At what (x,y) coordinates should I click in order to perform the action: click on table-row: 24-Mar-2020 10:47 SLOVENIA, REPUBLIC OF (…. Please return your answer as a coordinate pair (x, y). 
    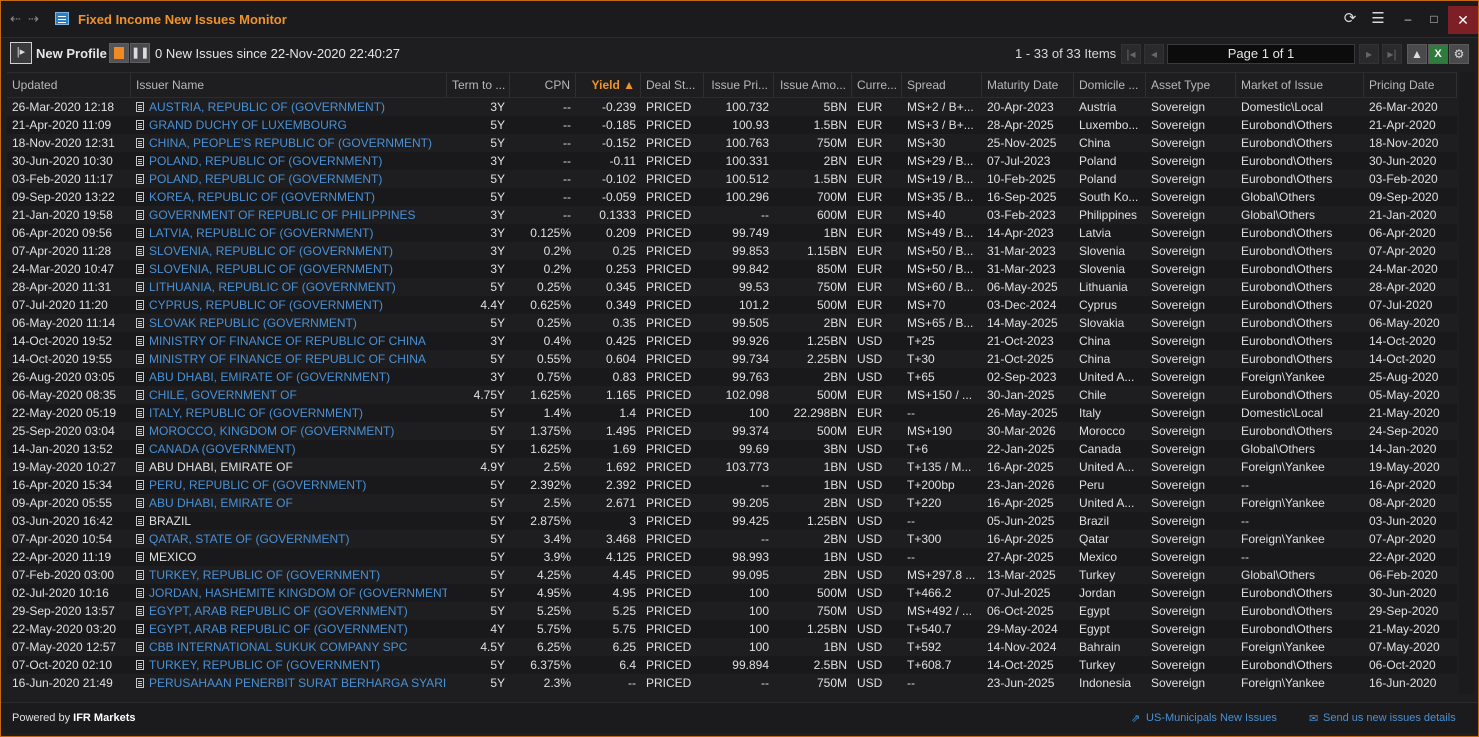
    Looking at the image, I should click on (732, 269).